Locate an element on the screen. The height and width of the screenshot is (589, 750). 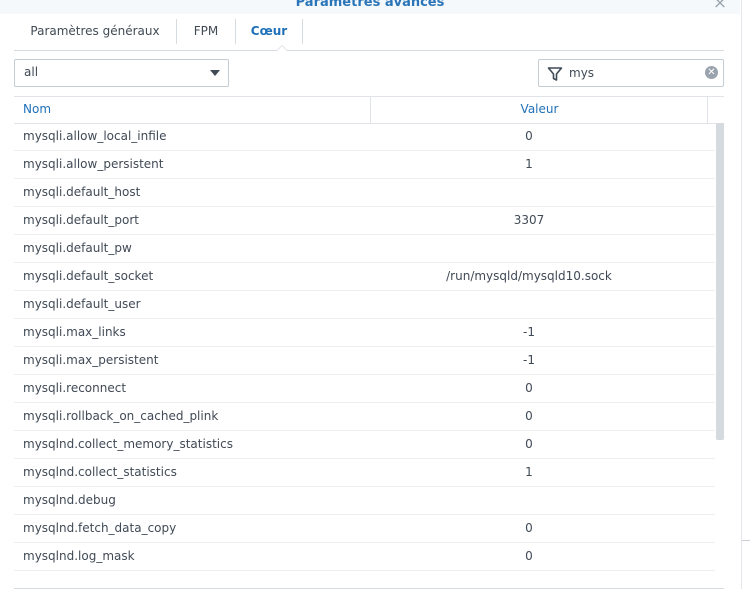
row-name: mysqli.default_pw is located at coordinates (77, 248).